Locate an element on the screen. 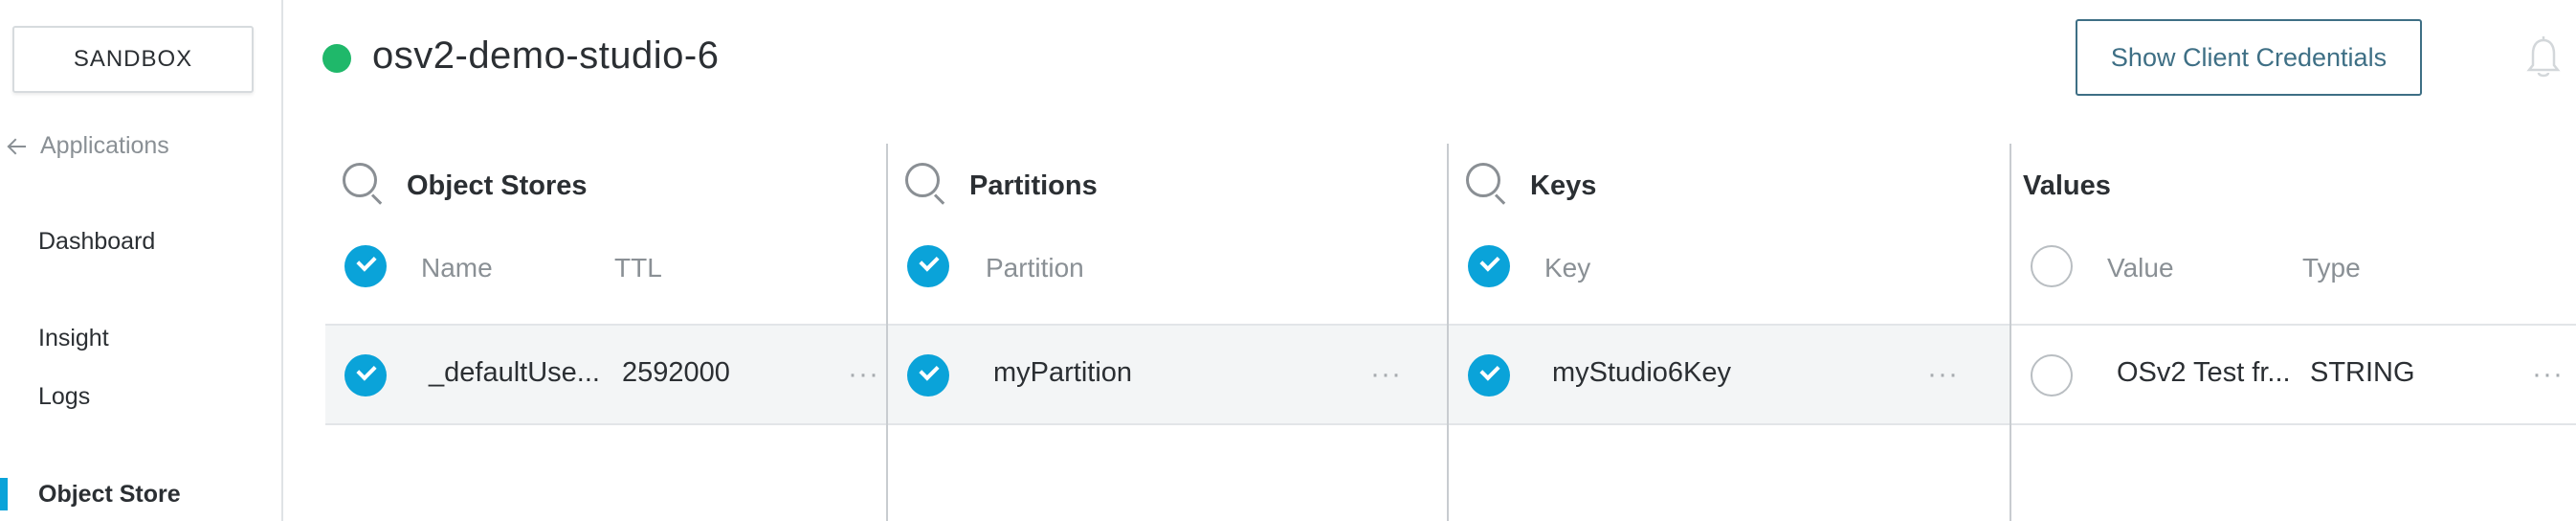 The height and width of the screenshot is (521, 2576). sidebar-item-insight: Insight is located at coordinates (73, 338).